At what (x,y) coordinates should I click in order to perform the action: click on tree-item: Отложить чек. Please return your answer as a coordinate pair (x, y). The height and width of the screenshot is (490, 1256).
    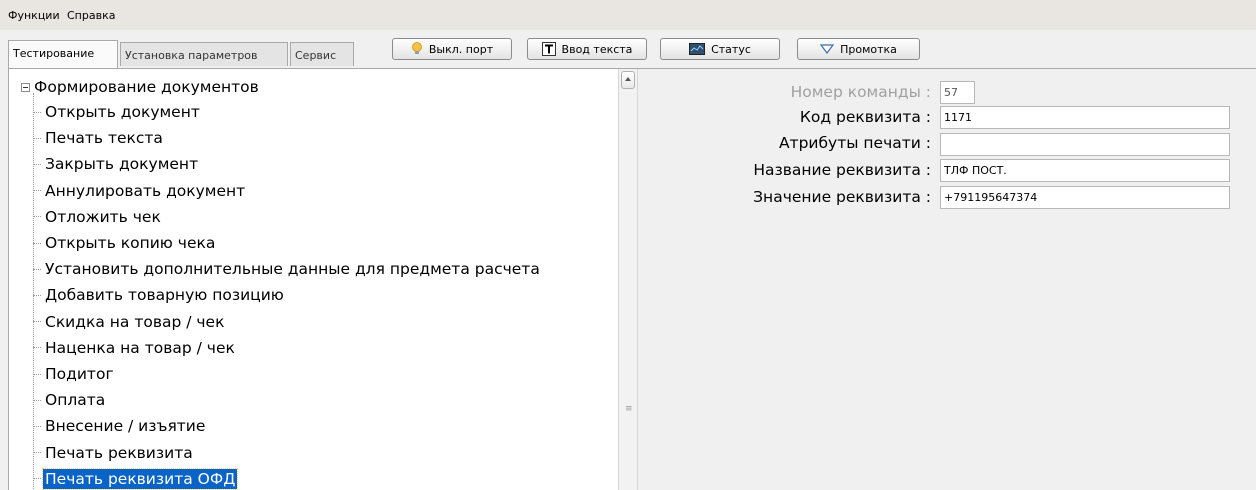
    Looking at the image, I should click on (98, 217).